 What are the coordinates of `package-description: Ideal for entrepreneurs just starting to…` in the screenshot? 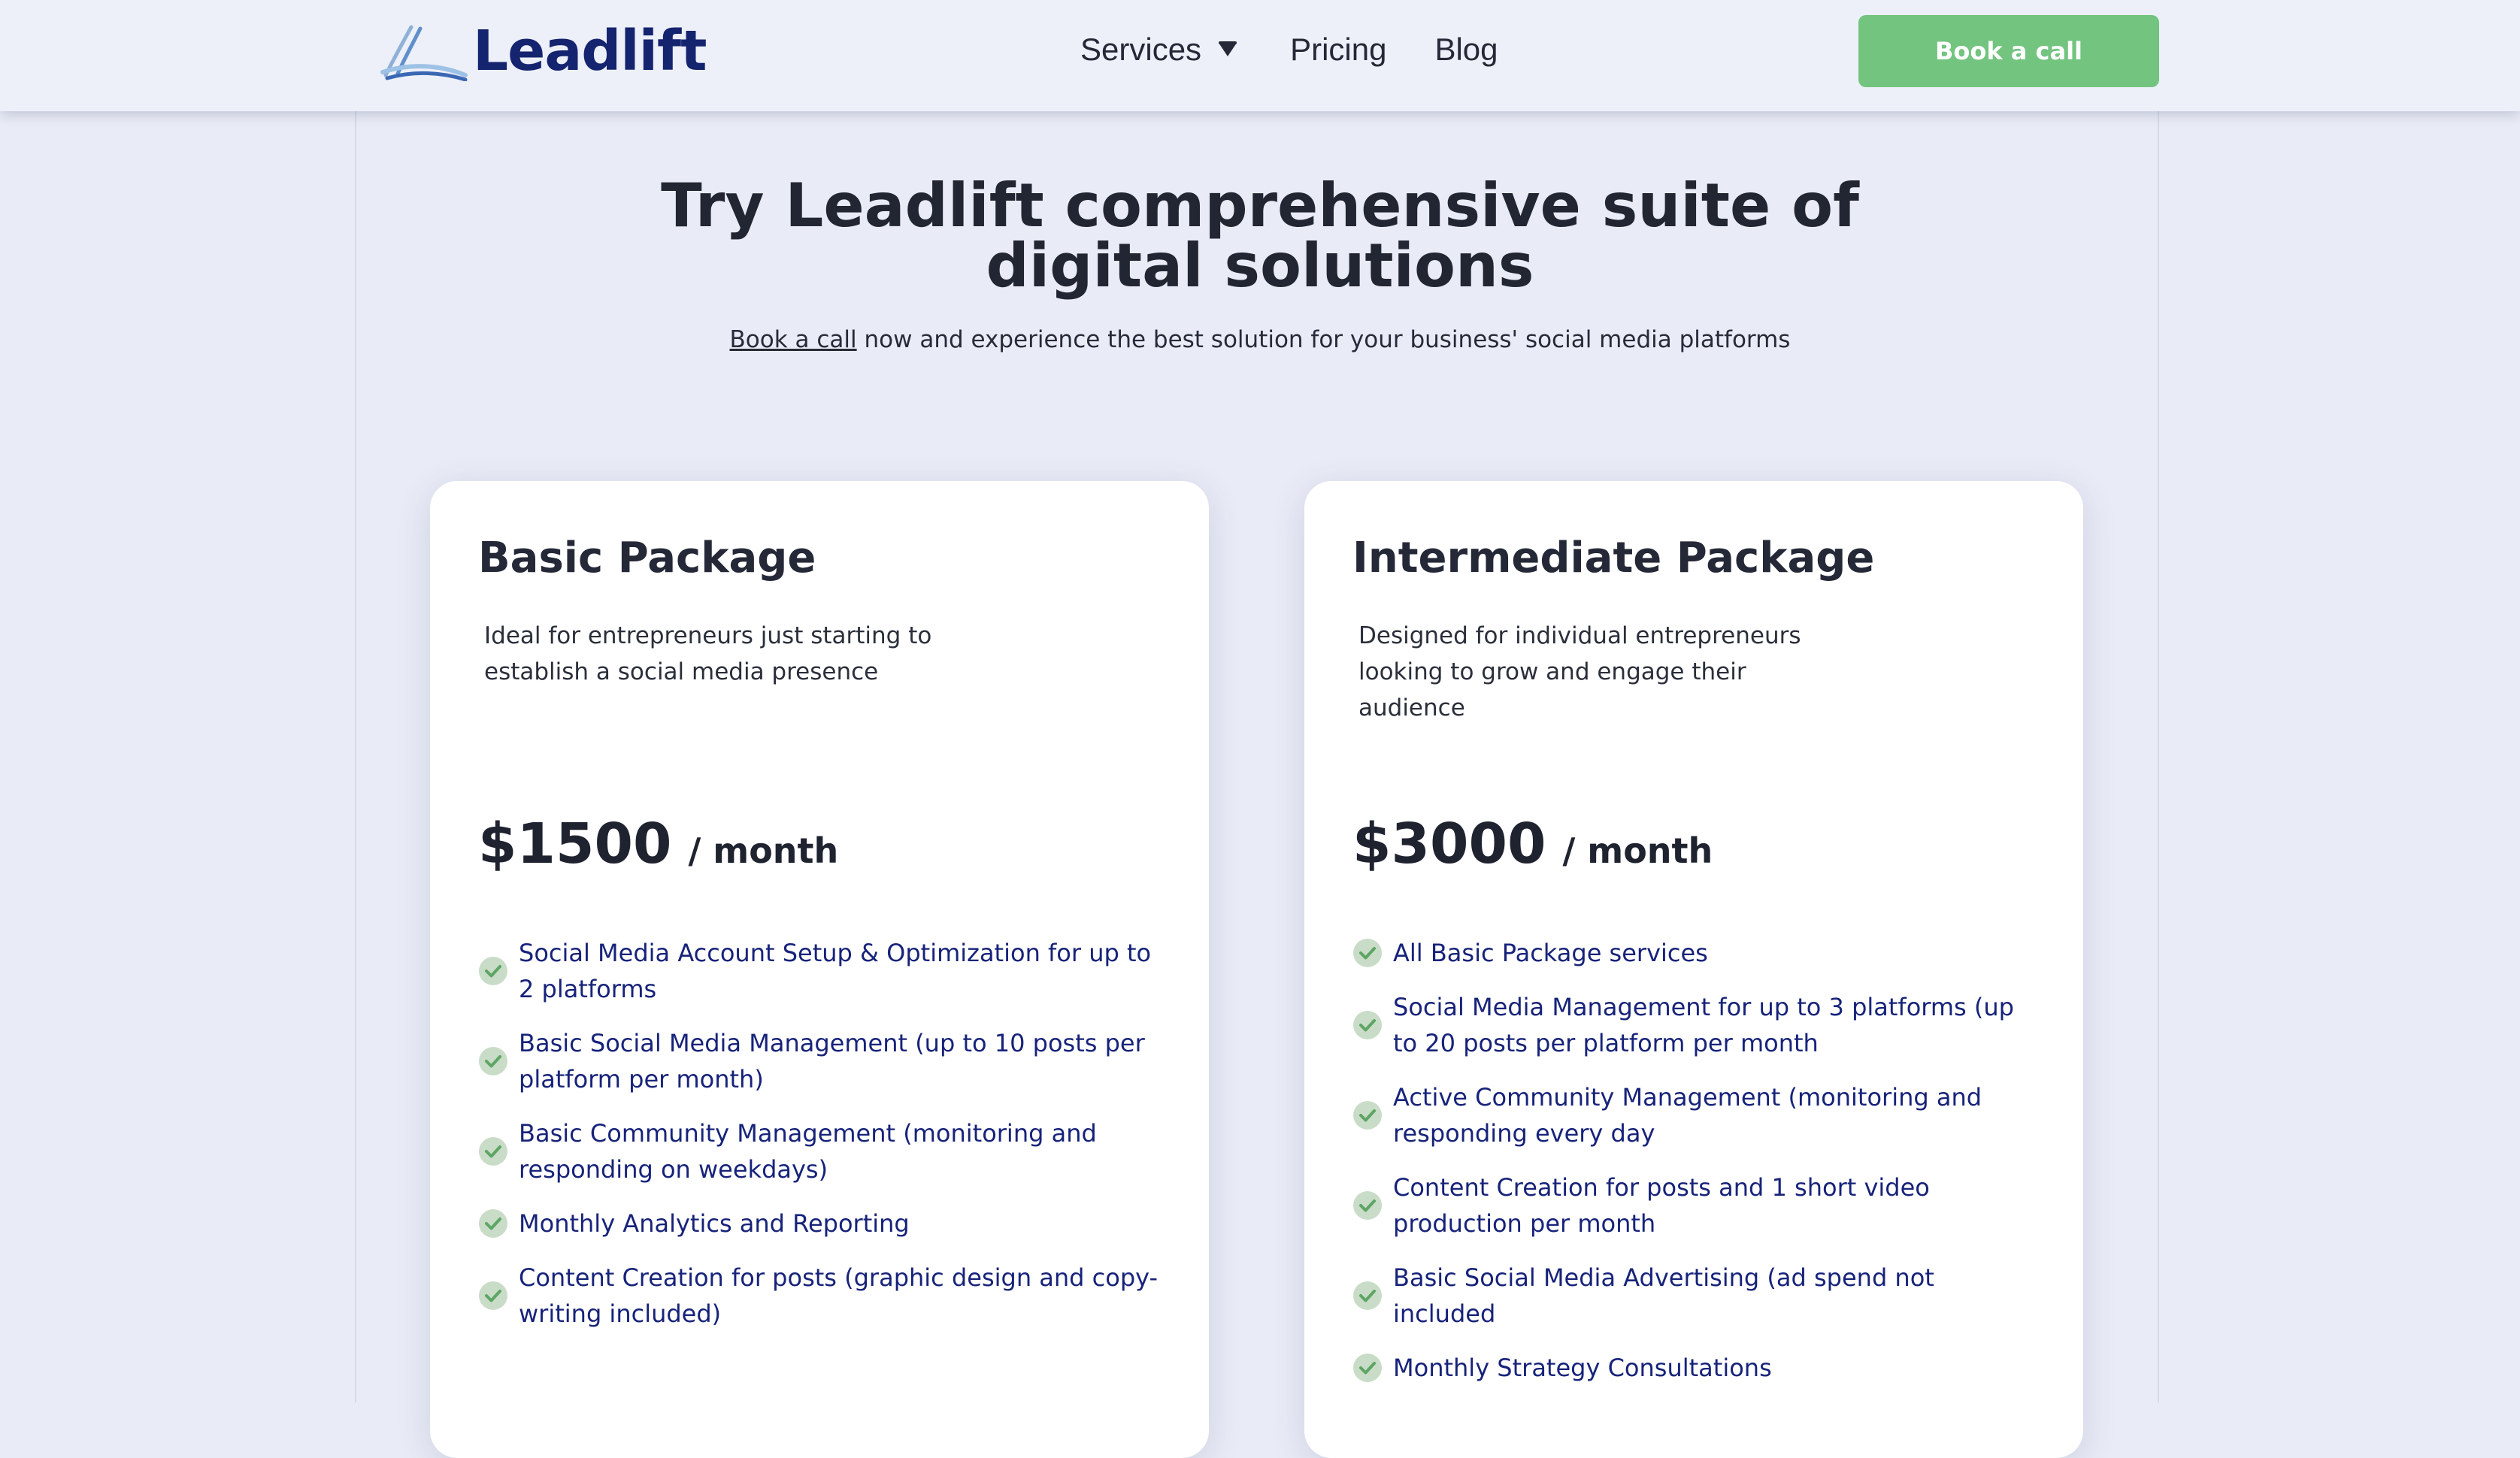 It's located at (717, 654).